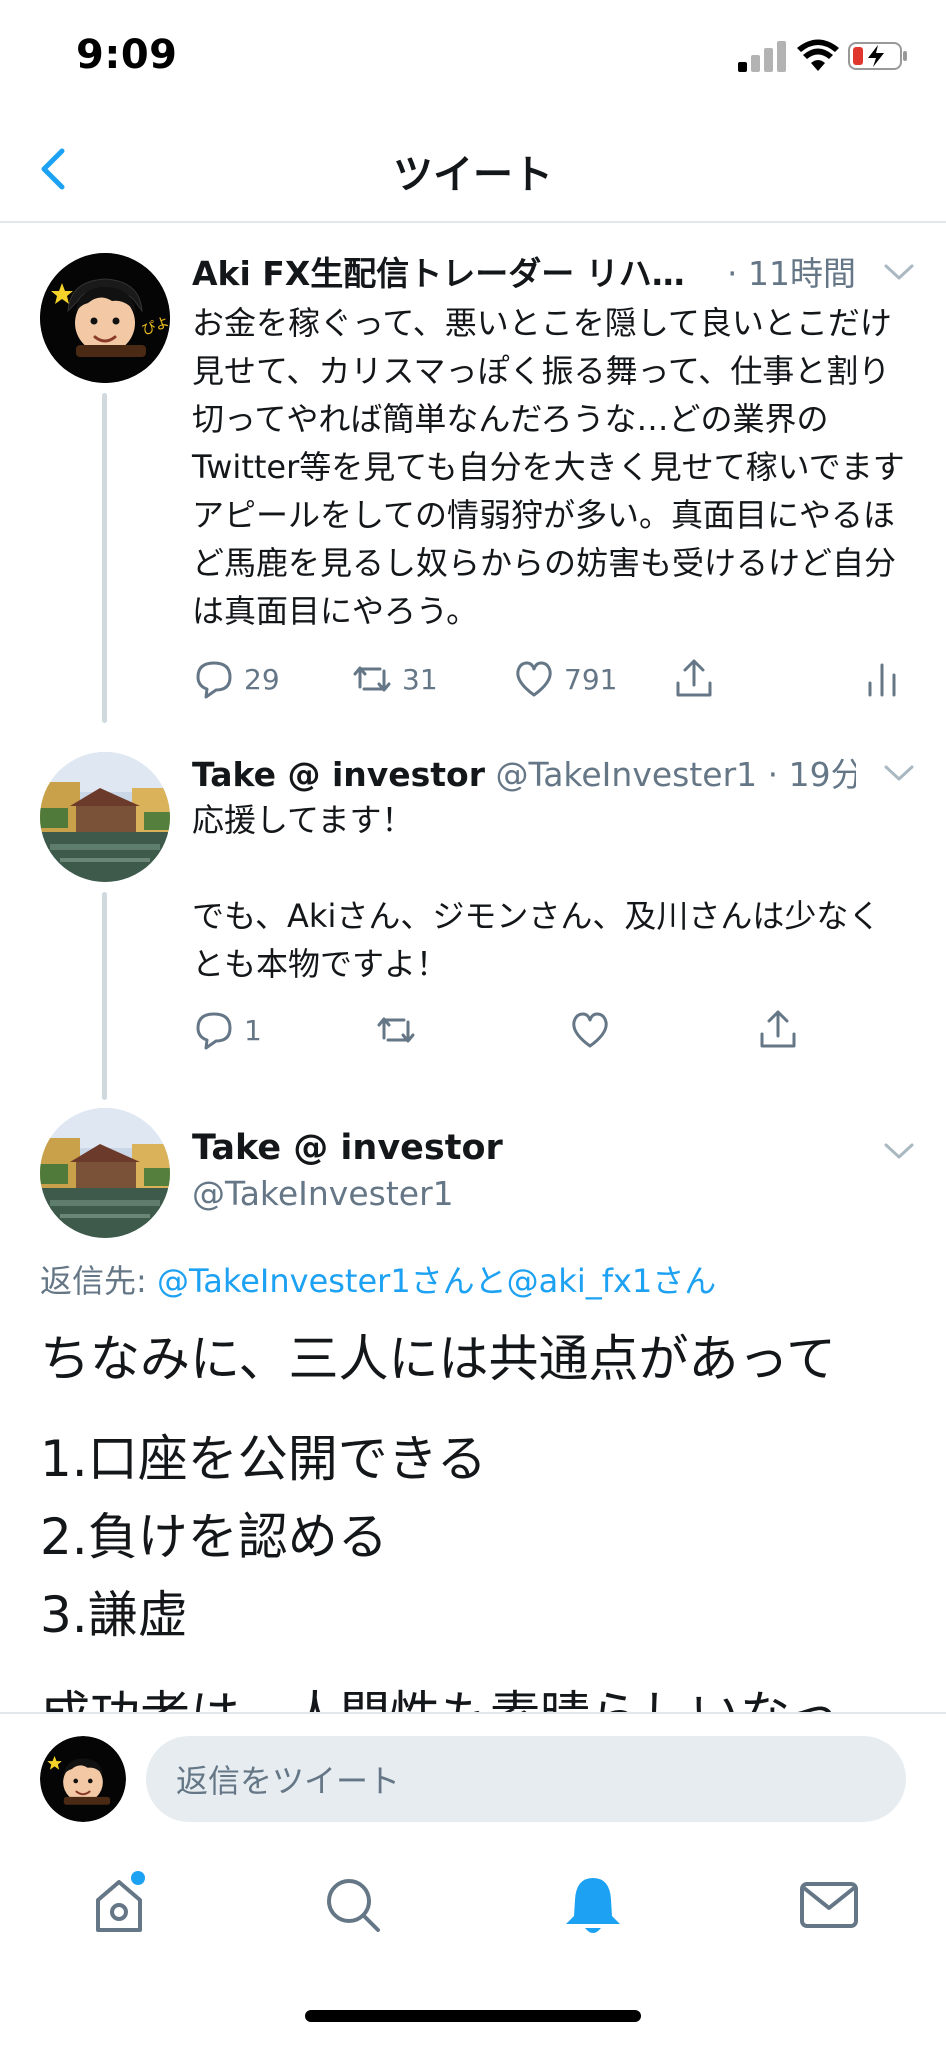 The width and height of the screenshot is (946, 2048). What do you see at coordinates (263, 1537) in the screenshot?
I see `detail-paragraph: 1.口座を公開できる 2.負けを認める 3.謙虚` at bounding box center [263, 1537].